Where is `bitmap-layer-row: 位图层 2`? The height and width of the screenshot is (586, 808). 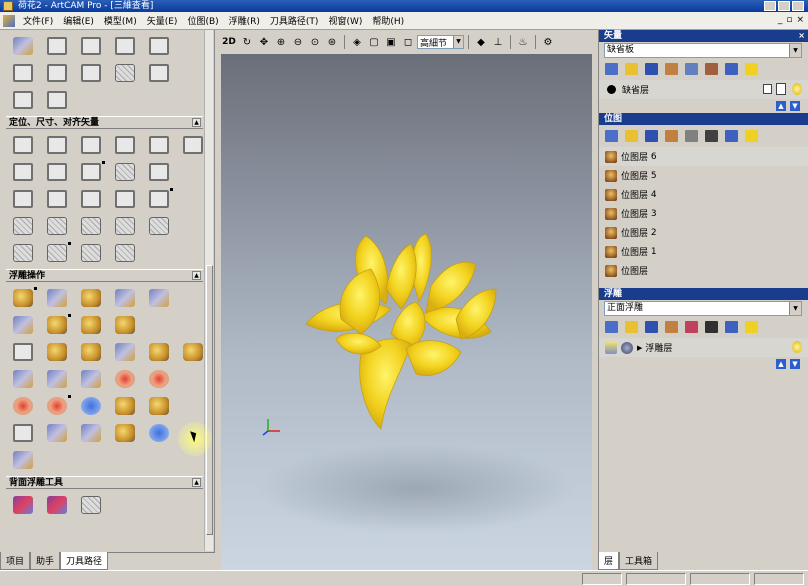 bitmap-layer-row: 位图层 2 is located at coordinates (703, 232).